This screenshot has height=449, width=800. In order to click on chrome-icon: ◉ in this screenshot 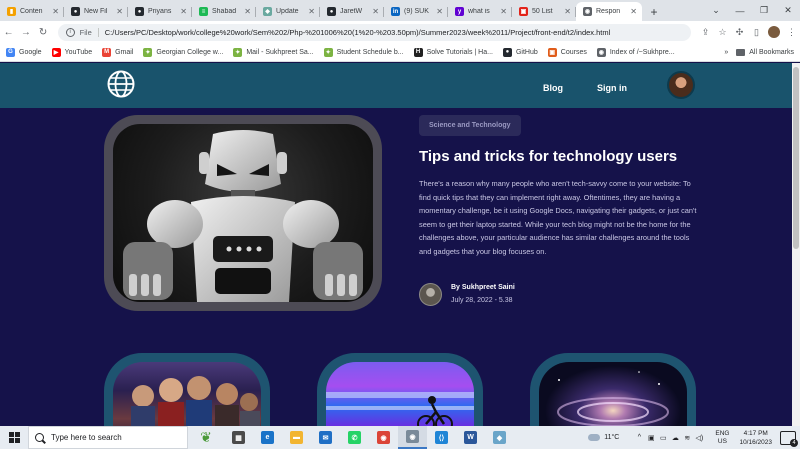, I will do `click(383, 437)`.